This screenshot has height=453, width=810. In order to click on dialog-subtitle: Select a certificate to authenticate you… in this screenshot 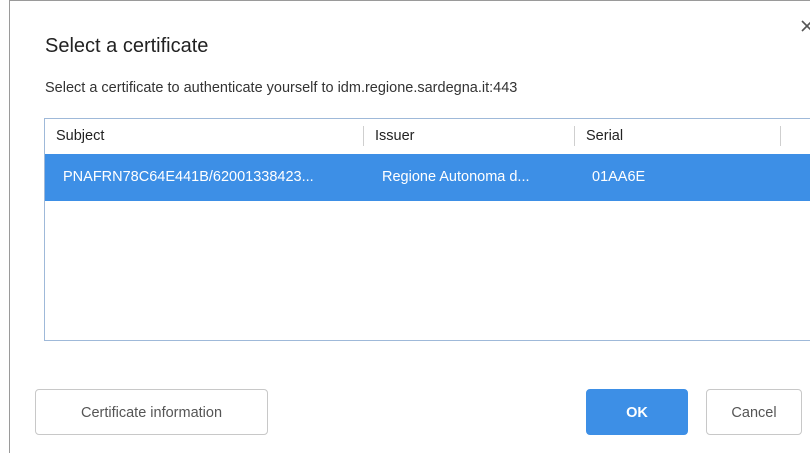, I will do `click(281, 88)`.